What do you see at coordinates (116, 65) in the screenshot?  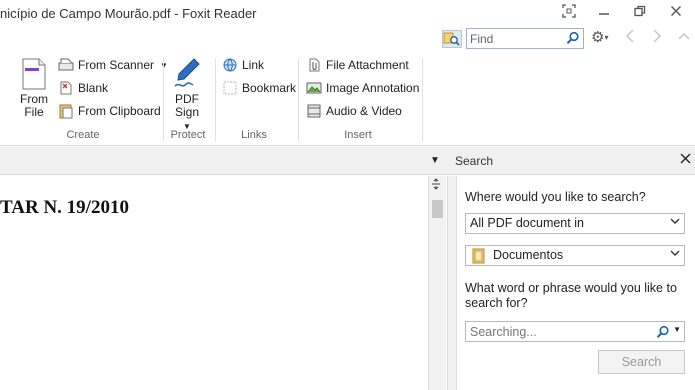 I see `from-scanner-label: From Scanner` at bounding box center [116, 65].